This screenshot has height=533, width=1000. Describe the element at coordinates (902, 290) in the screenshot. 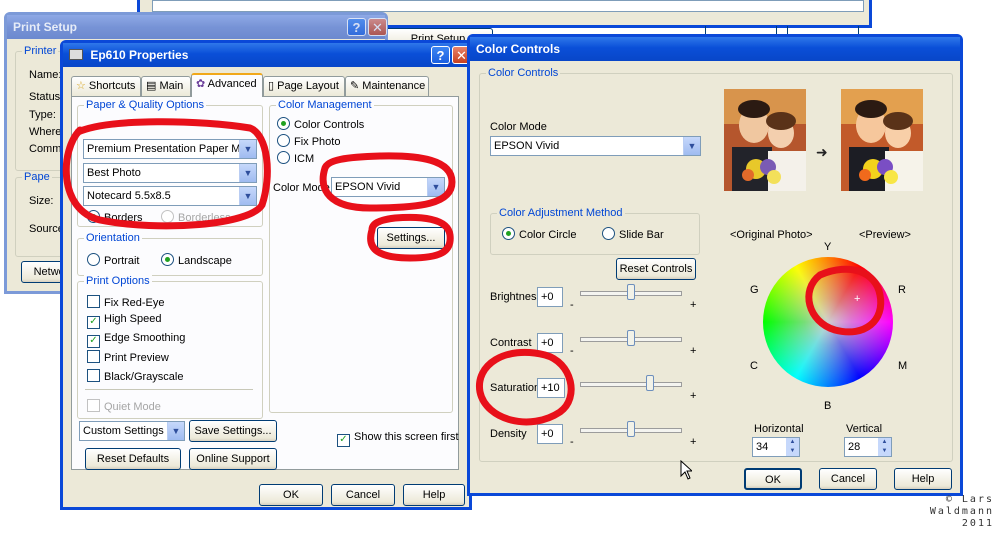

I see `wheel-label-r: R` at that location.